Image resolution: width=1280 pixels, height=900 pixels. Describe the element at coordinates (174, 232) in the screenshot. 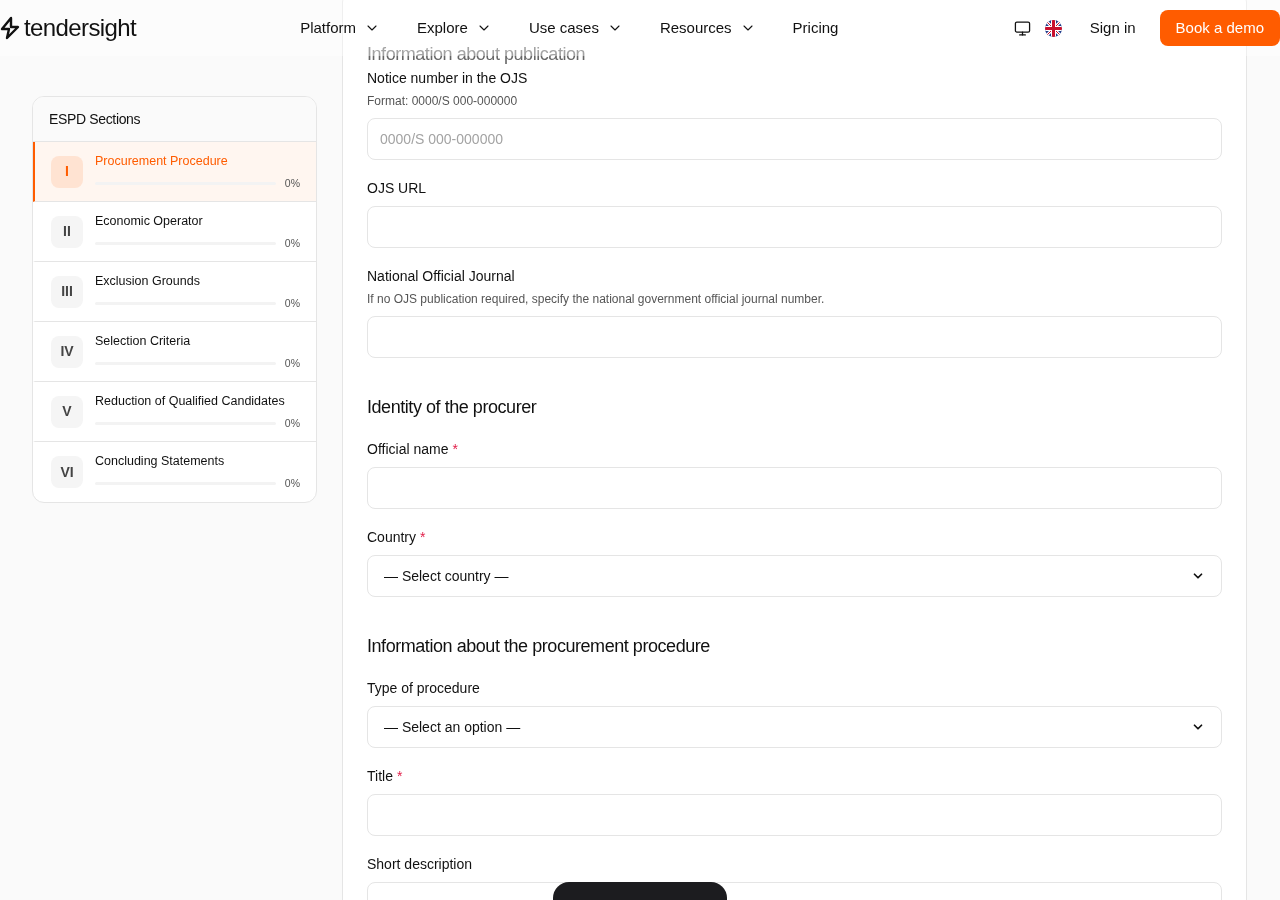

I see `section-item: II Economic Operator 0%` at that location.